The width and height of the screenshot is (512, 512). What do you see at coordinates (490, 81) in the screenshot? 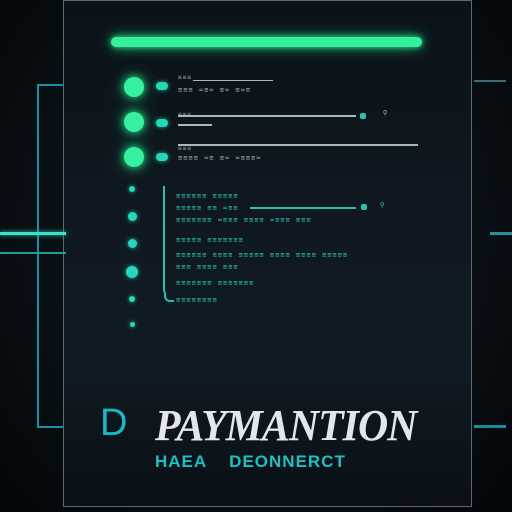
I see `right-frame-tick-top` at bounding box center [490, 81].